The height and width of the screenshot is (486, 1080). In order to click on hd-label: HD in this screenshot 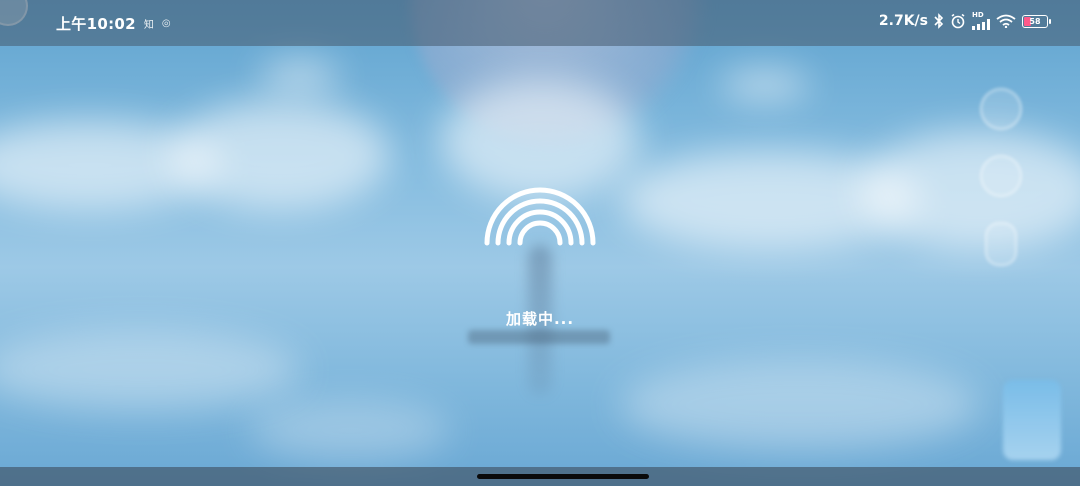, I will do `click(978, 15)`.